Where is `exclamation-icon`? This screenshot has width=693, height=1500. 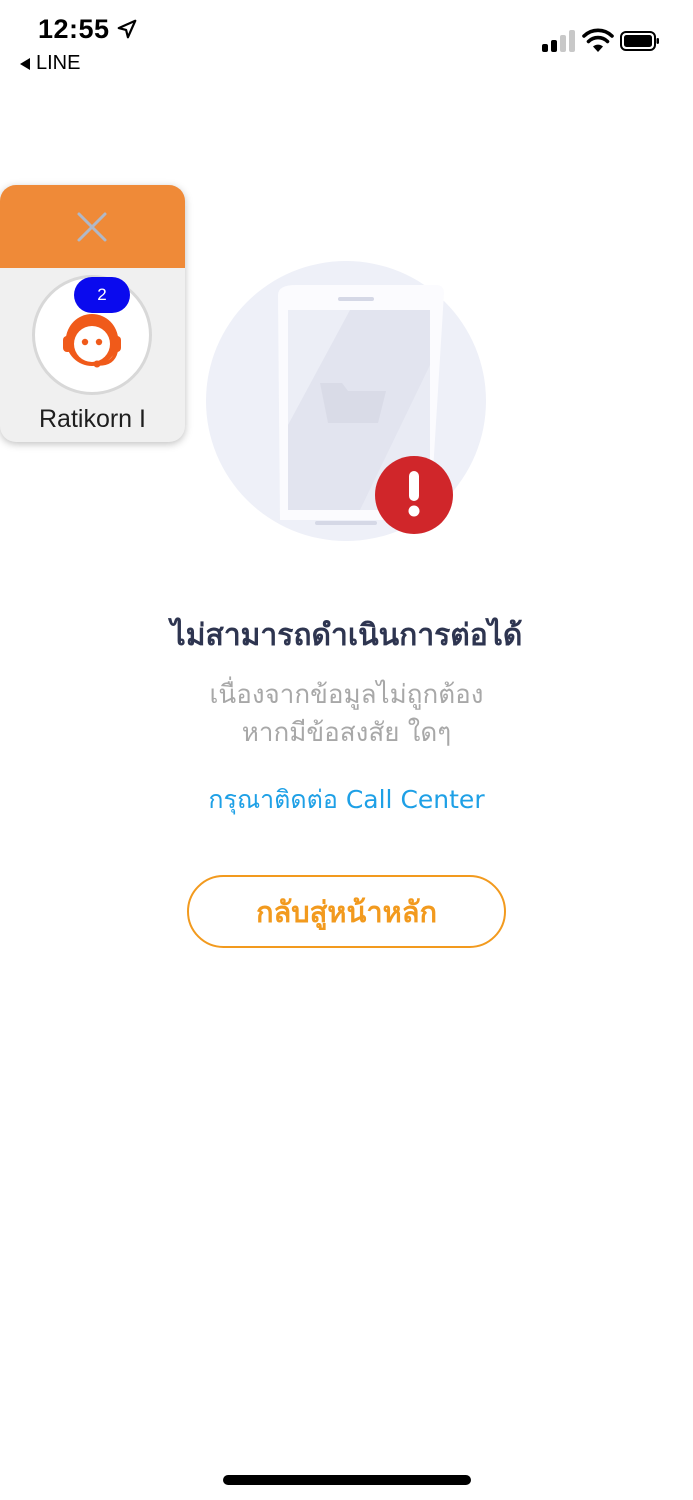
exclamation-icon is located at coordinates (414, 495).